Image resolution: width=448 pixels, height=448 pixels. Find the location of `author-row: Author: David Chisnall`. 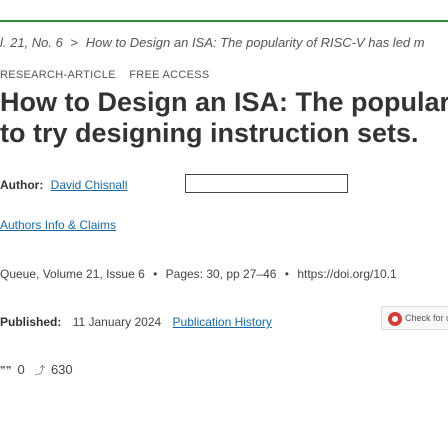

author-row: Author: David Chisnall is located at coordinates (63, 185).